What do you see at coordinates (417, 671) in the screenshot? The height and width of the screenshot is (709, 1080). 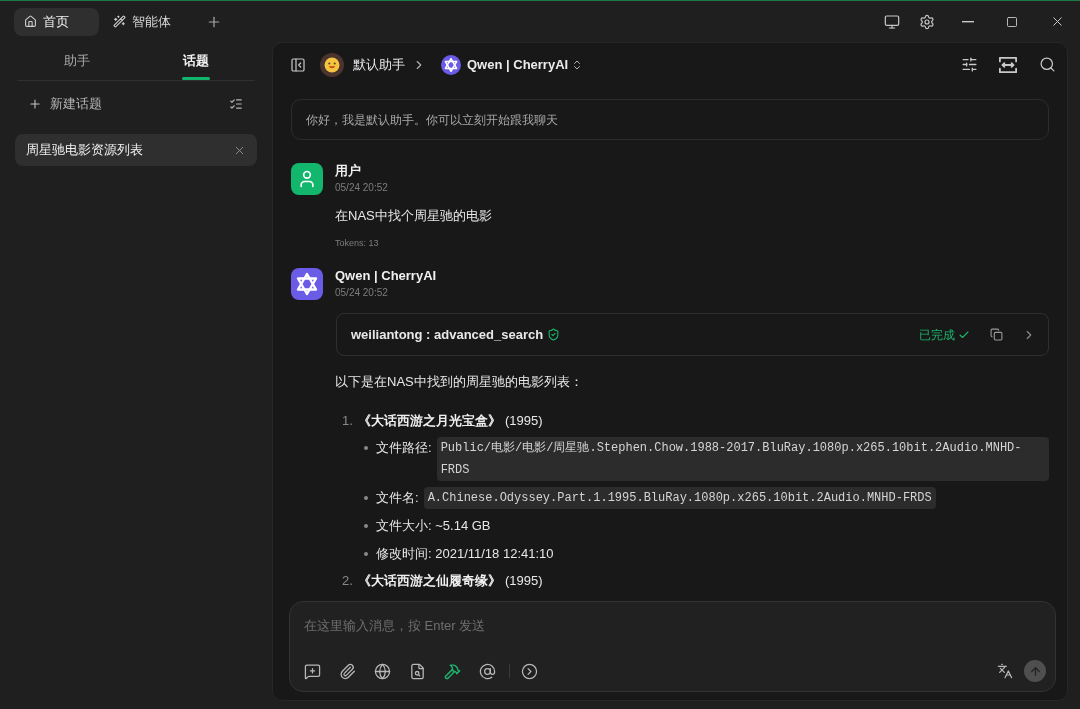 I see `file-search-icon` at bounding box center [417, 671].